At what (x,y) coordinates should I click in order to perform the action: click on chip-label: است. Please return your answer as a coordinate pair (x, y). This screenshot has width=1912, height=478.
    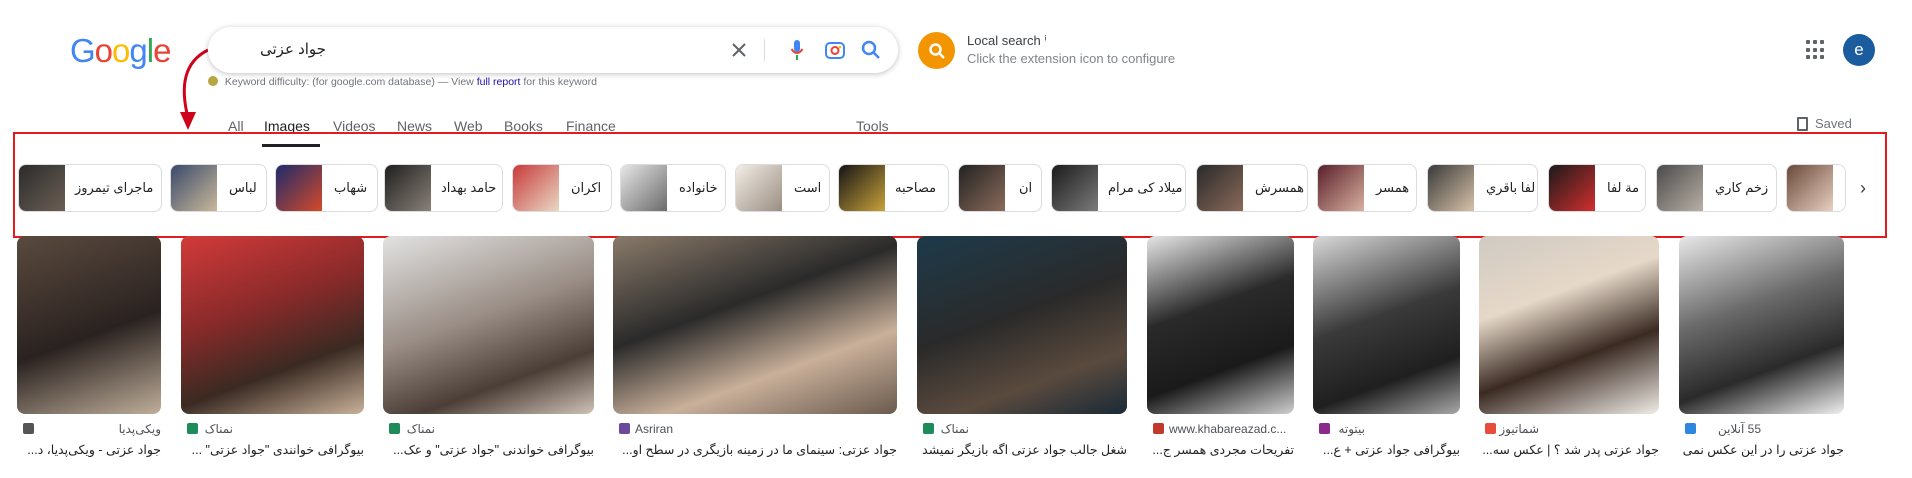
    Looking at the image, I should click on (808, 187).